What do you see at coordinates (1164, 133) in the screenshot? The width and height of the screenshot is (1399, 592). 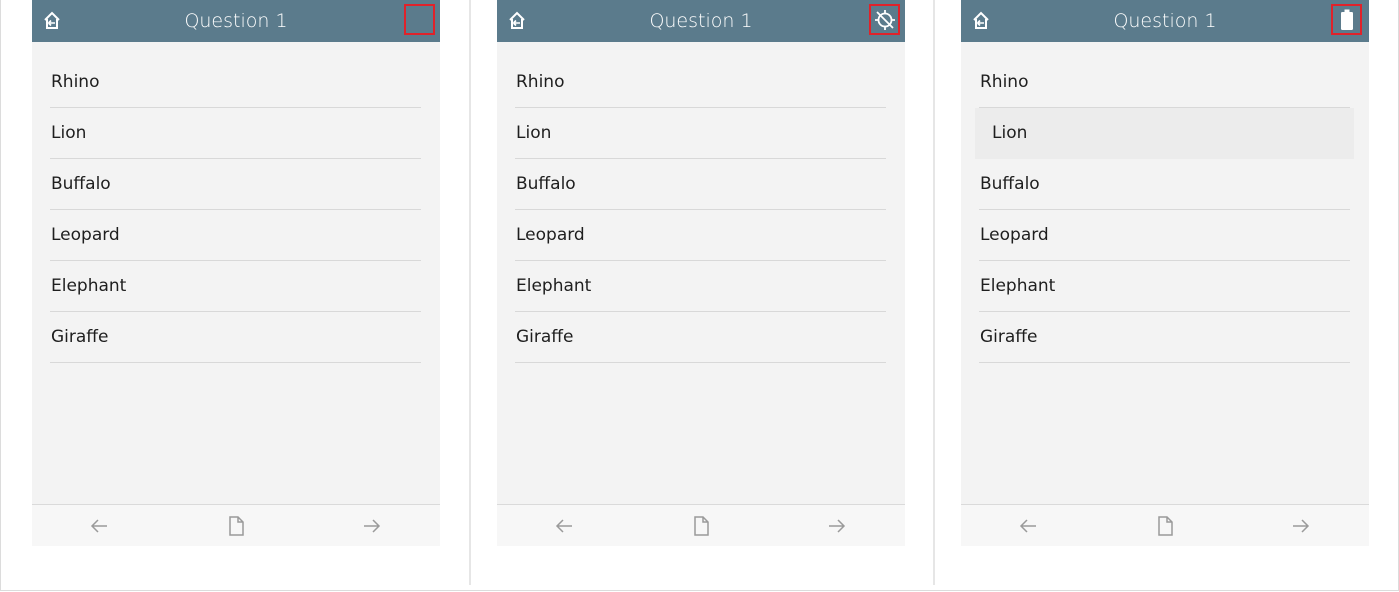 I see `list-item-hovered: Lion` at bounding box center [1164, 133].